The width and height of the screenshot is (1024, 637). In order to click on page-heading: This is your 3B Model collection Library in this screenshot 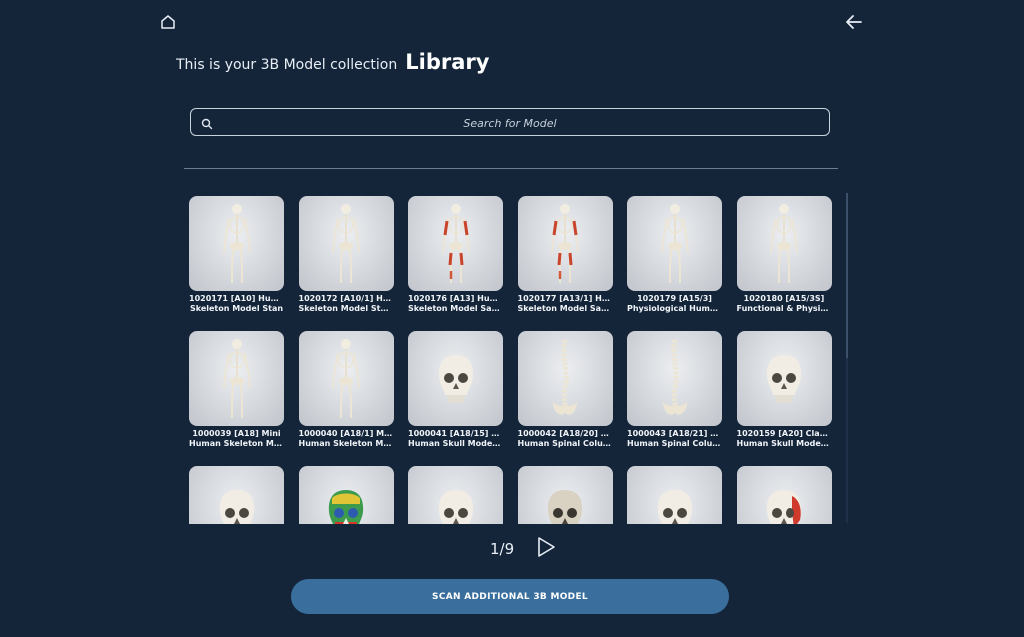, I will do `click(332, 62)`.